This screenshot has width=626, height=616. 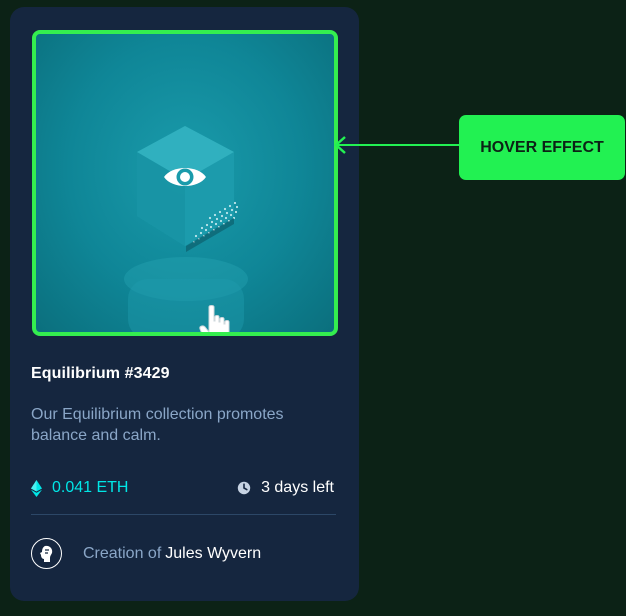 I want to click on creator-name-link: Jules Wyvern, so click(x=213, y=554).